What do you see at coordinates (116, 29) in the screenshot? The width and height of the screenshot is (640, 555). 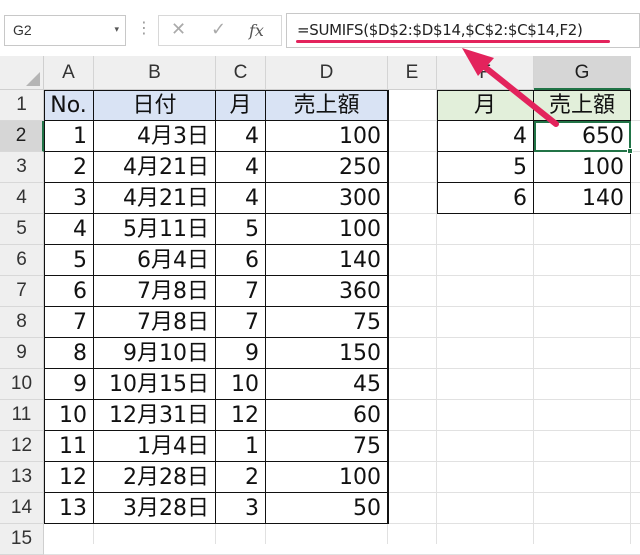 I see `chevron-down-icon: ▾` at bounding box center [116, 29].